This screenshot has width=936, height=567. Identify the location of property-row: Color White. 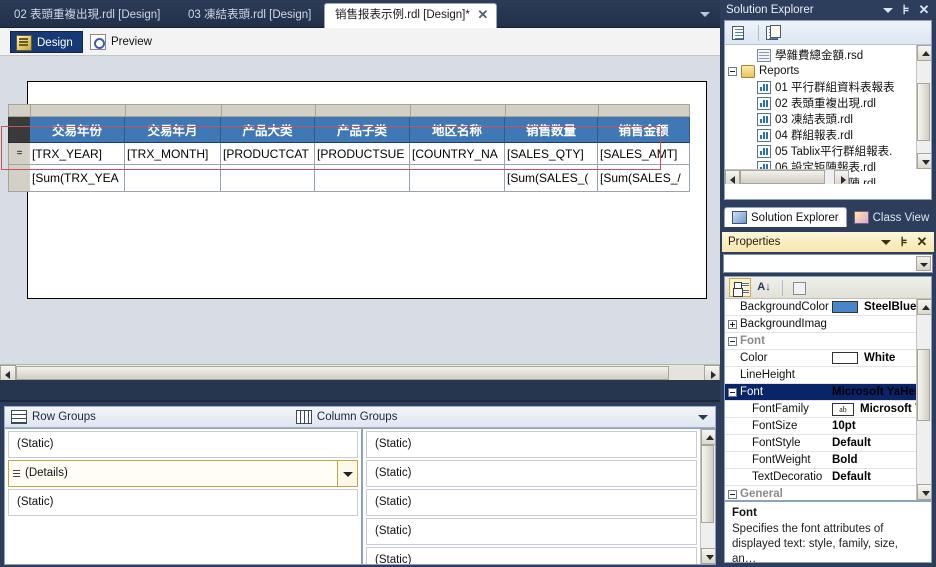
(828, 358).